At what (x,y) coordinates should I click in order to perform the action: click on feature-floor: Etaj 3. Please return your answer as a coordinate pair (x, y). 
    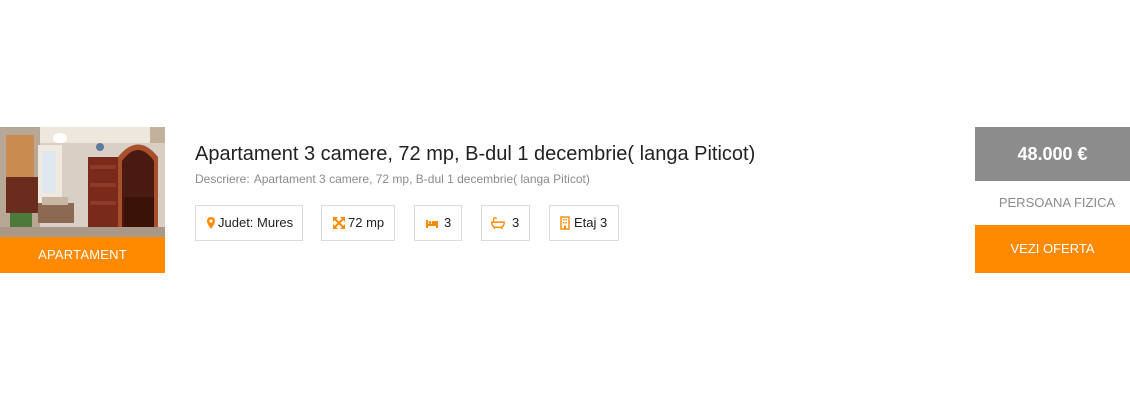
    Looking at the image, I should click on (584, 223).